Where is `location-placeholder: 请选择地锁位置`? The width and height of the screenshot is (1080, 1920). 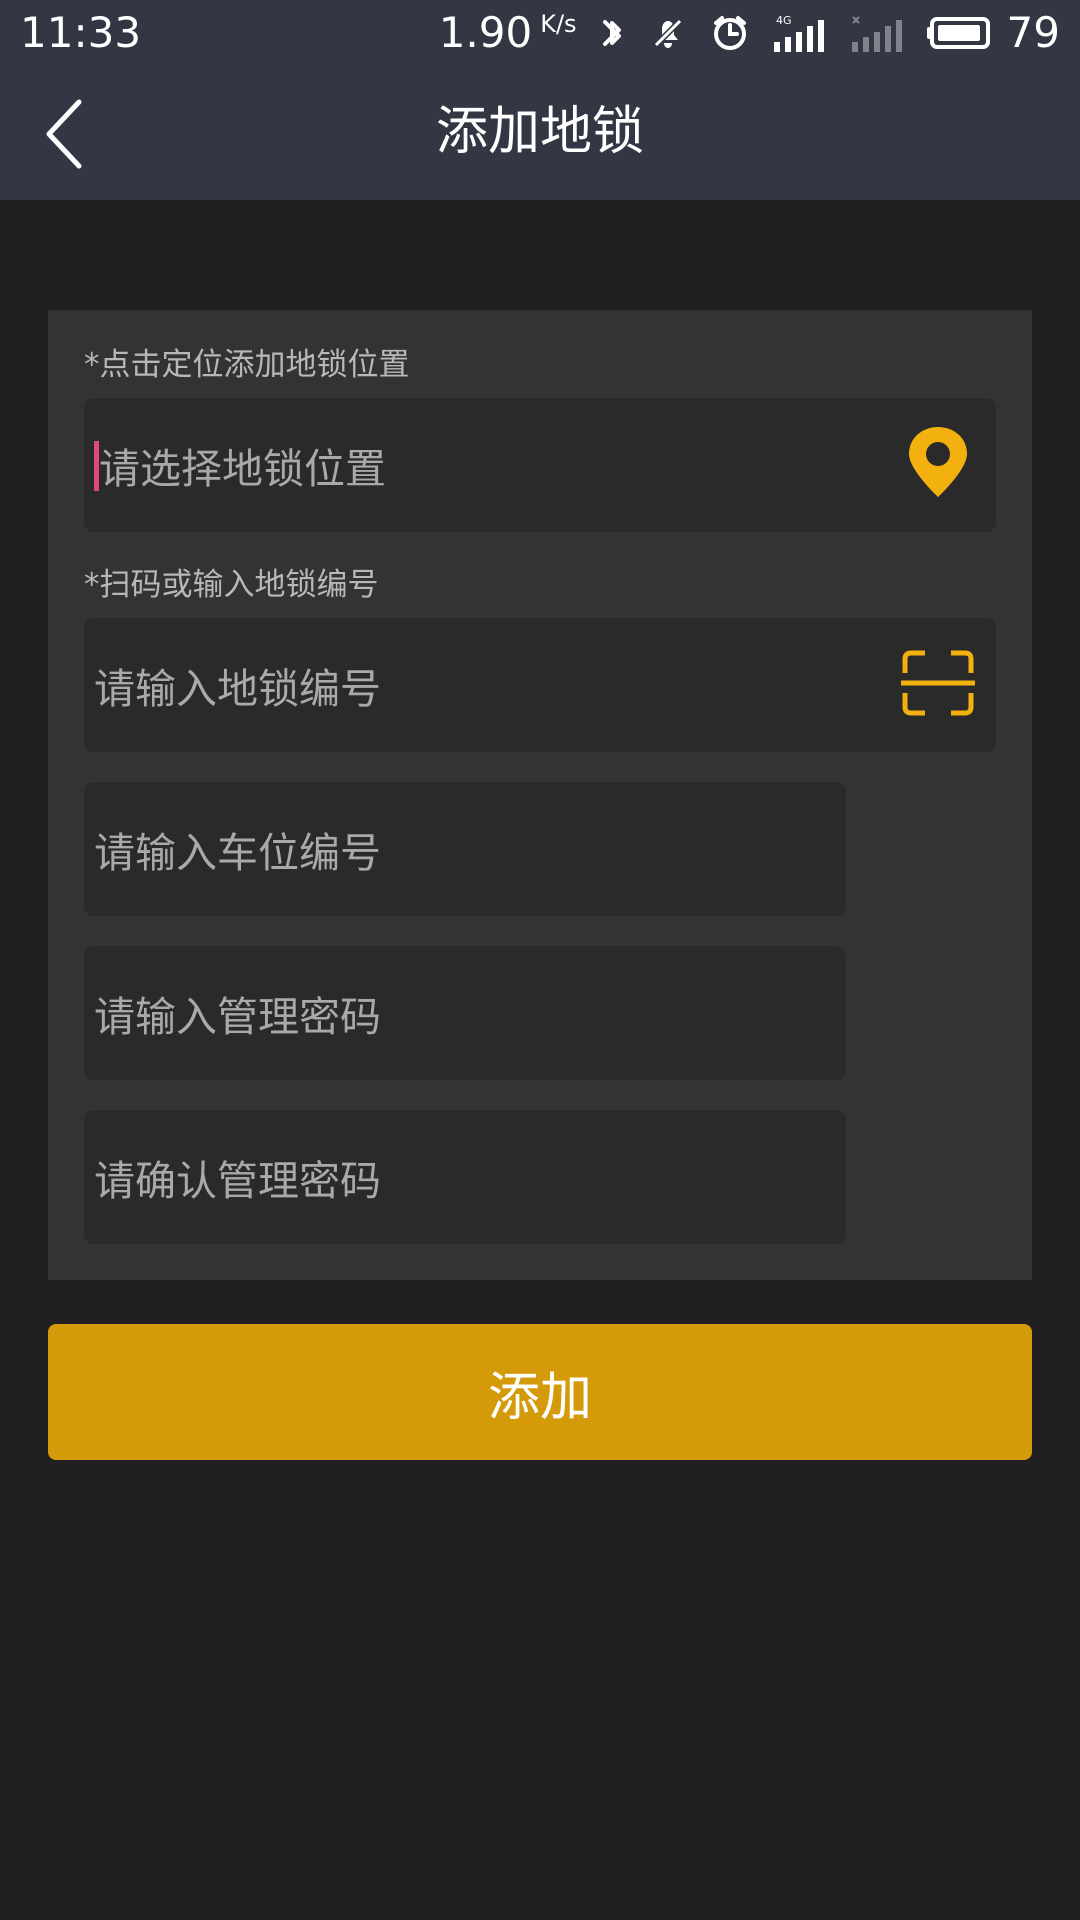 location-placeholder: 请选择地锁位置 is located at coordinates (242, 469).